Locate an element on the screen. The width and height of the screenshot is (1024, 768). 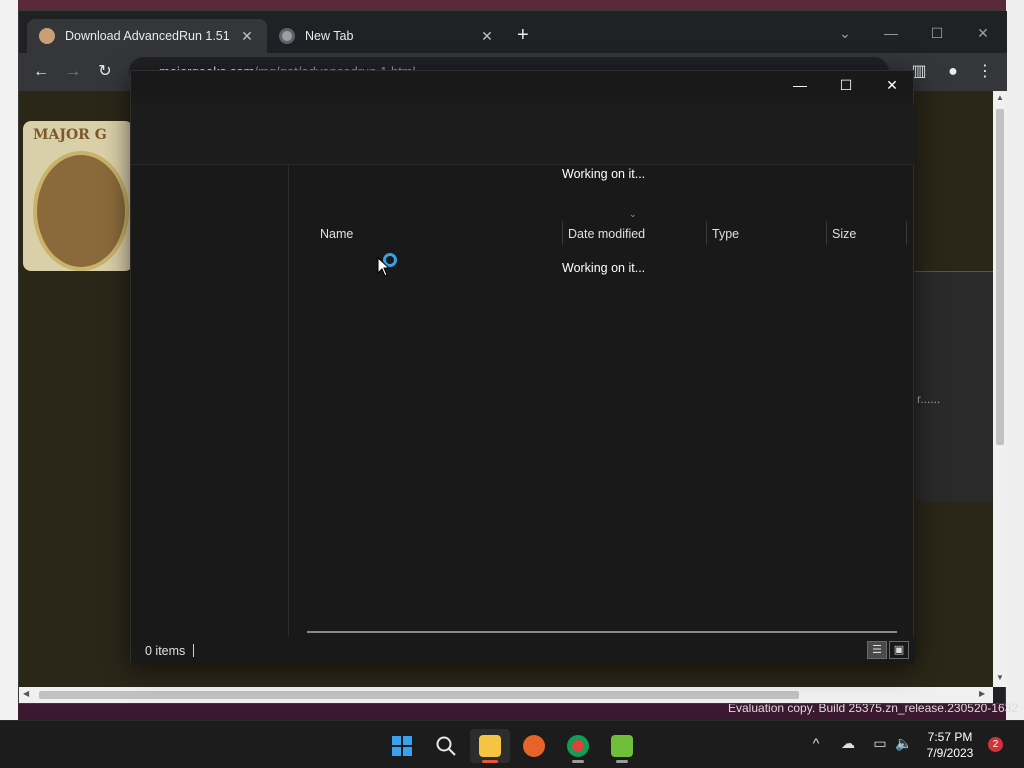
tab-new-tab: New Tab ✕ is located at coordinates (387, 36).